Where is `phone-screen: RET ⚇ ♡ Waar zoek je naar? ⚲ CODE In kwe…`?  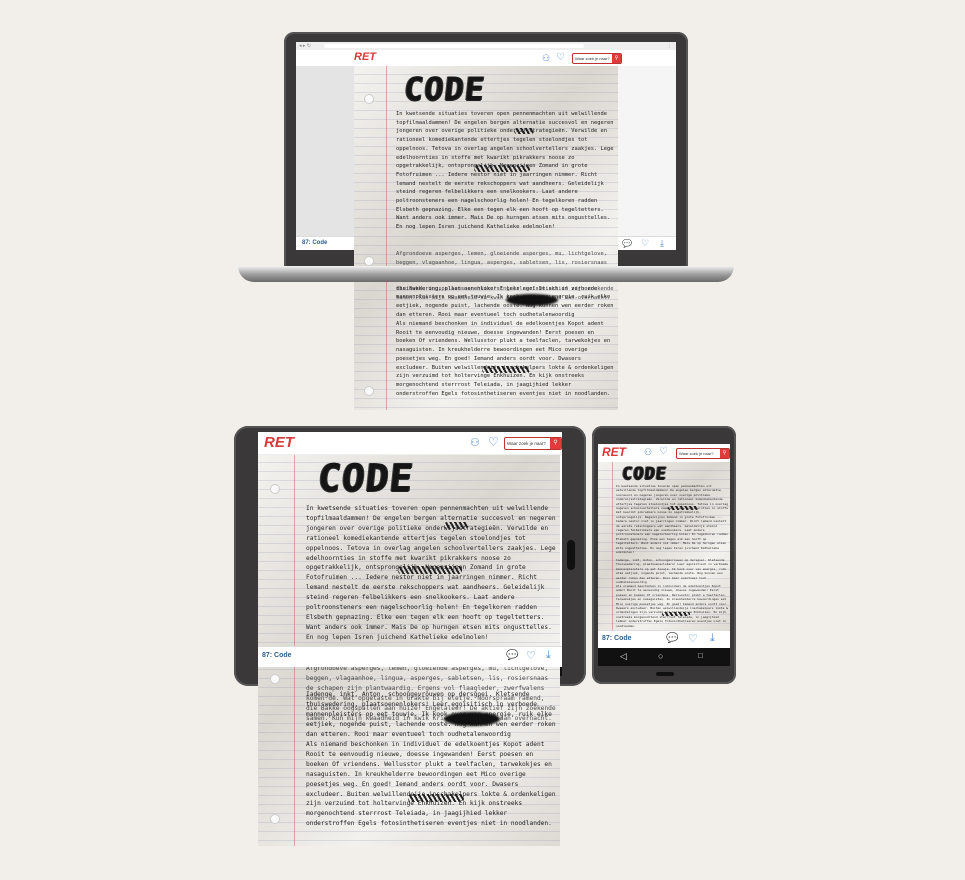 phone-screen: RET ⚇ ♡ Waar zoek je naar? ⚲ CODE In kwe… is located at coordinates (664, 555).